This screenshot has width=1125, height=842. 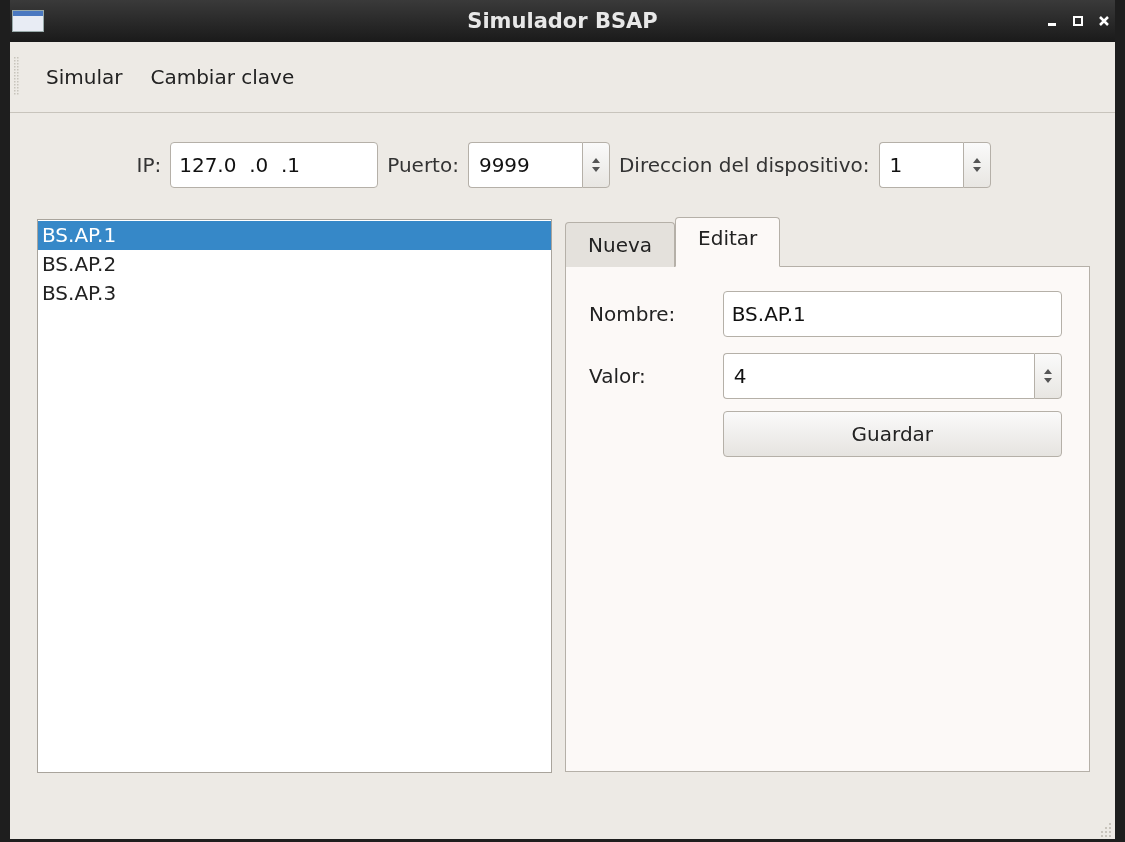 I want to click on name-label: Nombre:, so click(x=633, y=314).